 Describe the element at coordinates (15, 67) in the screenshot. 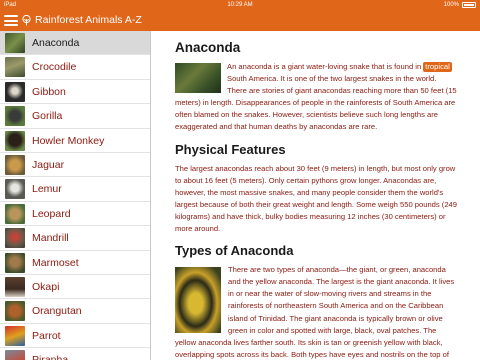

I see `crocodile-thumb-icon` at that location.